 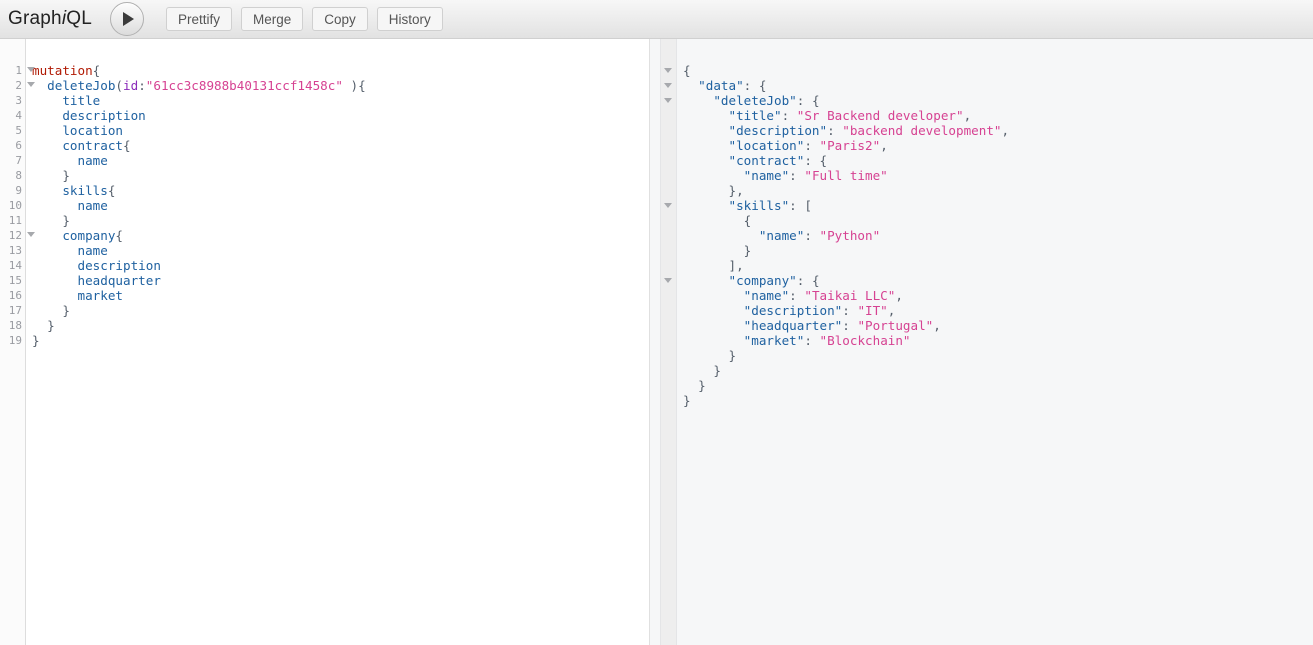 I want to click on result-line: "title": "Sr Backend developer",, so click(x=850, y=115).